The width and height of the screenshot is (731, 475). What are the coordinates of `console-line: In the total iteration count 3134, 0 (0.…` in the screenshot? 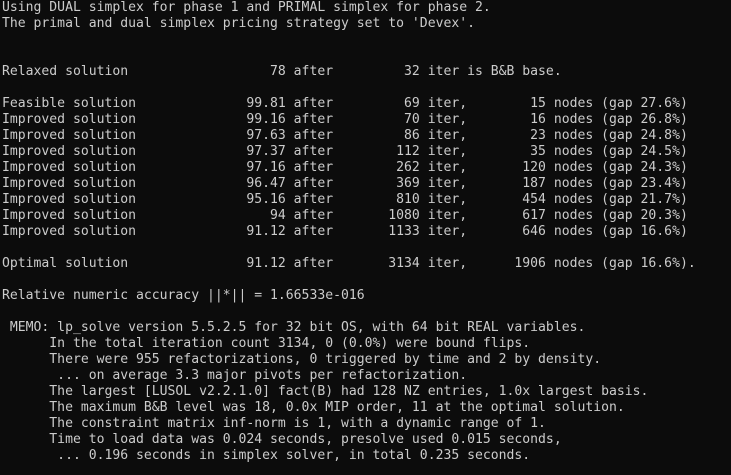 It's located at (266, 343).